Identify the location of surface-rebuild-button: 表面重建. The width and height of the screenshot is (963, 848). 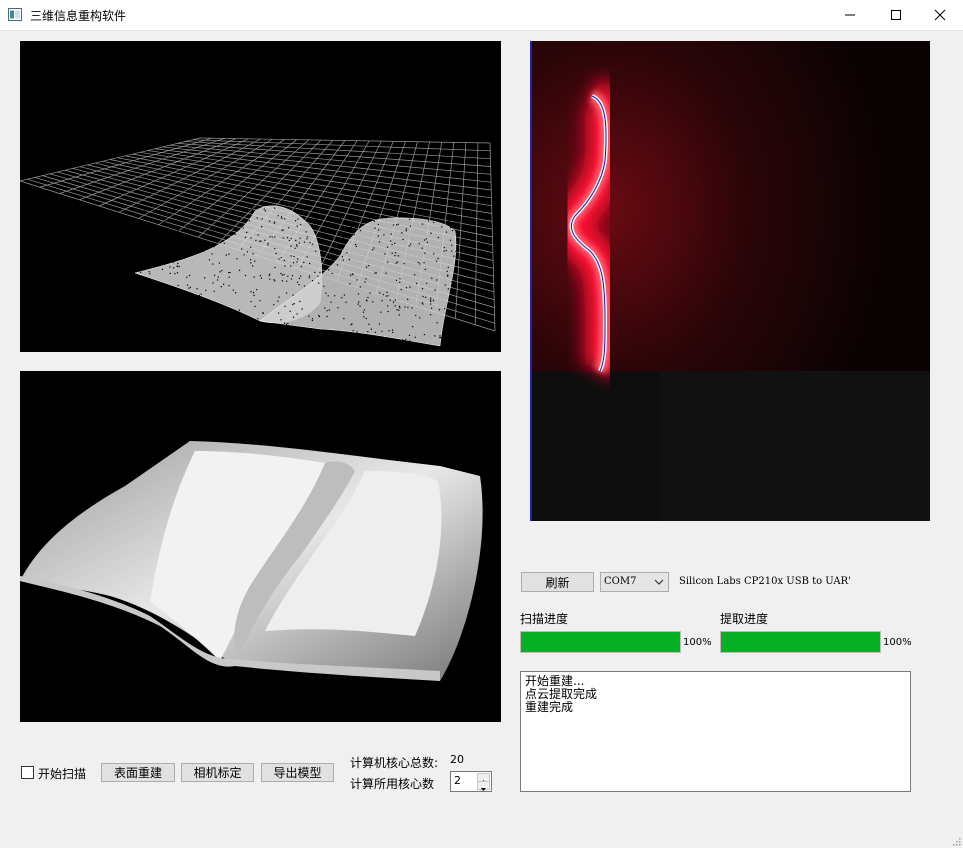
(138, 772).